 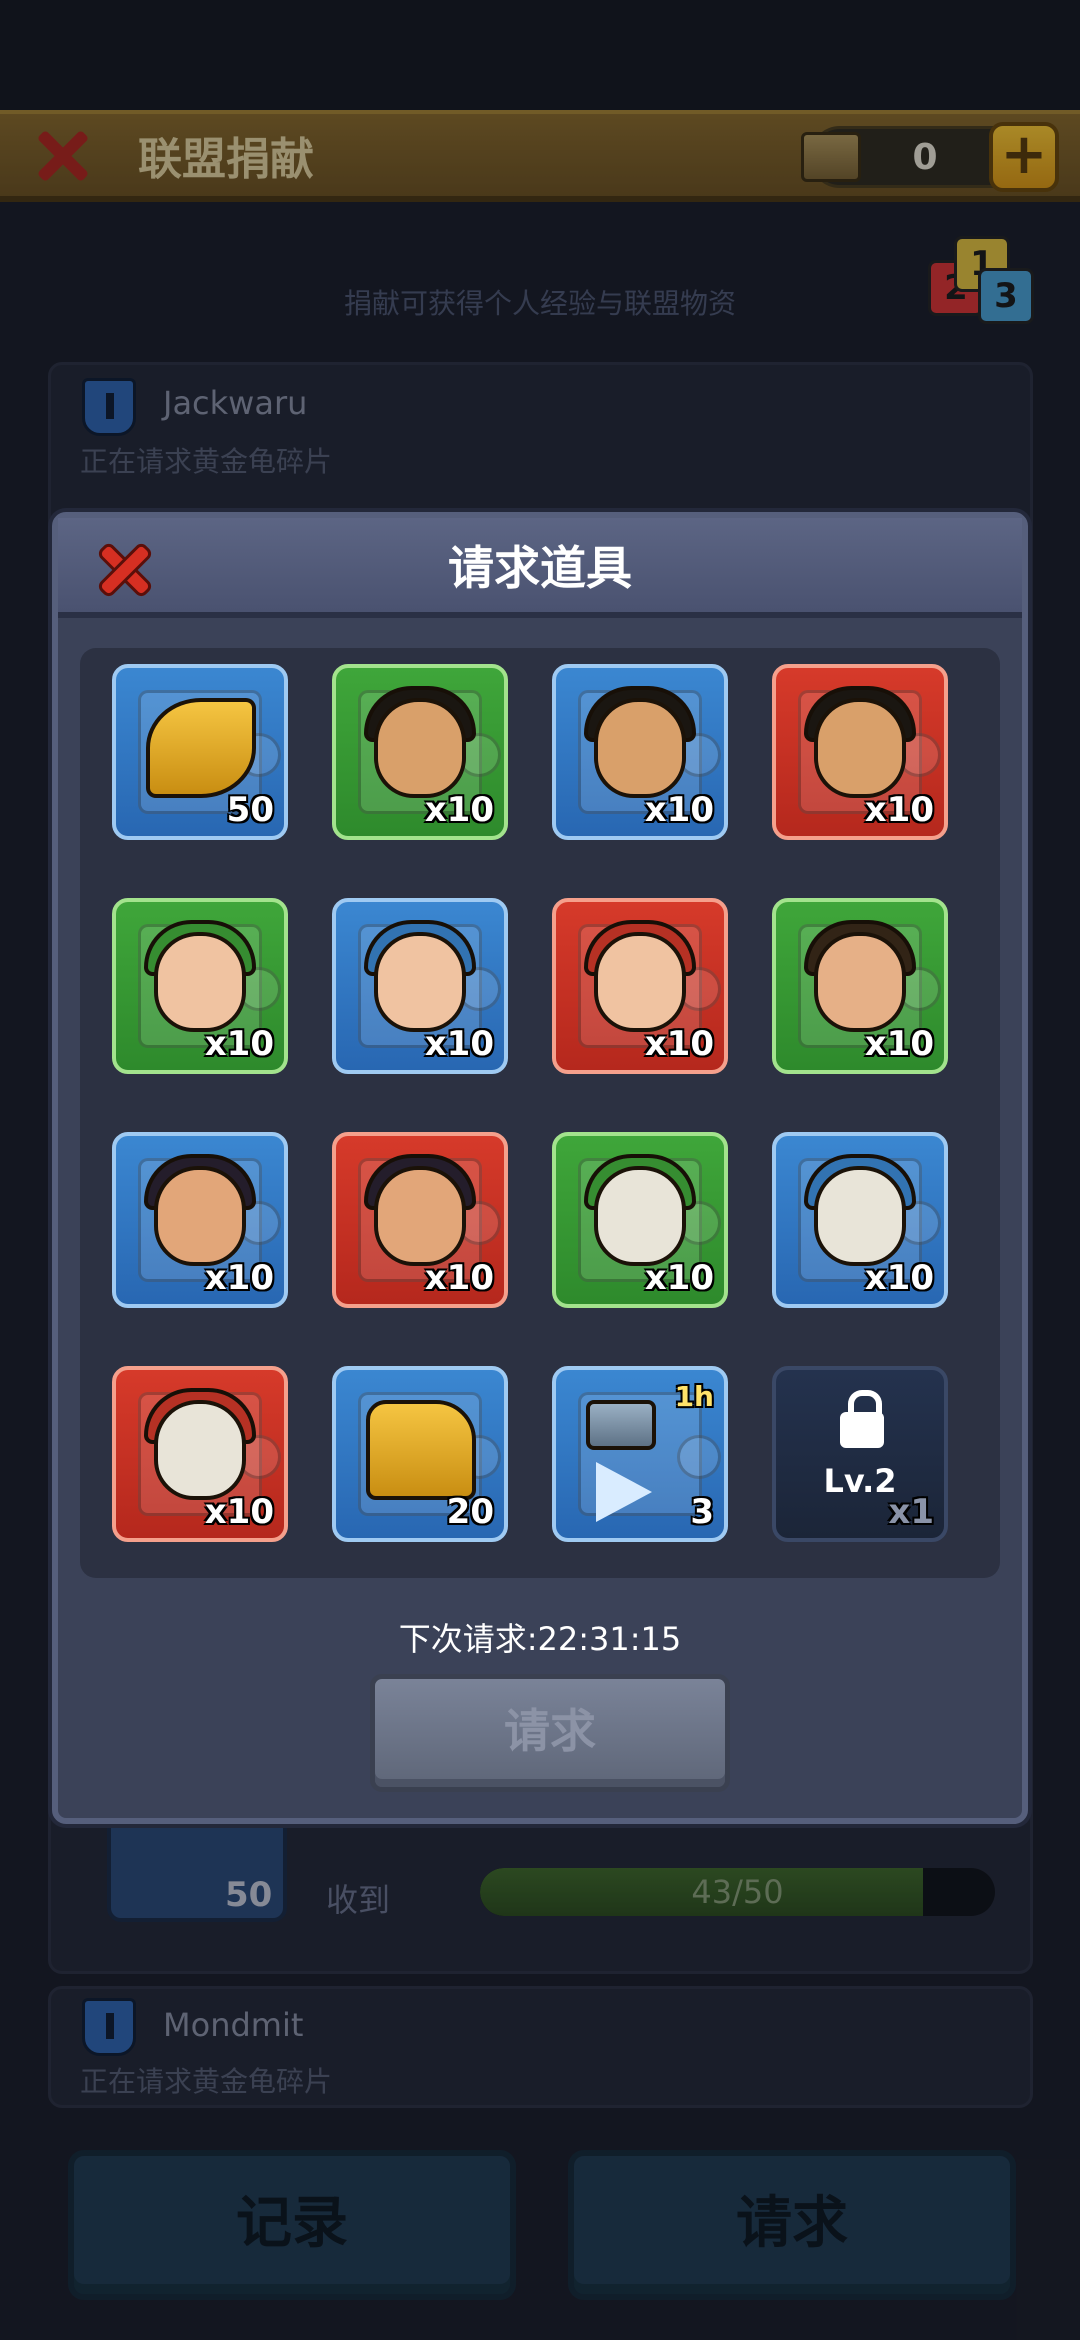 I want to click on item-slot: 1h 3, so click(x=640, y=1454).